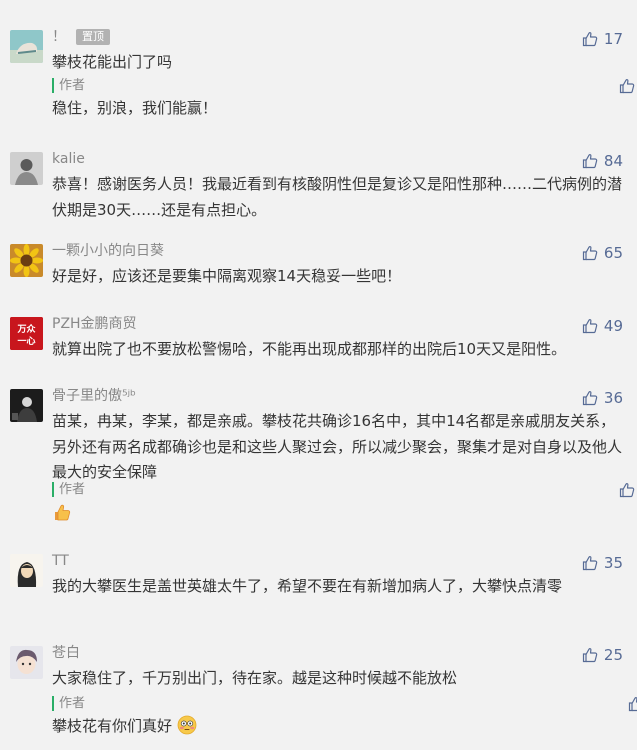  I want to click on like-count: 17, so click(613, 39).